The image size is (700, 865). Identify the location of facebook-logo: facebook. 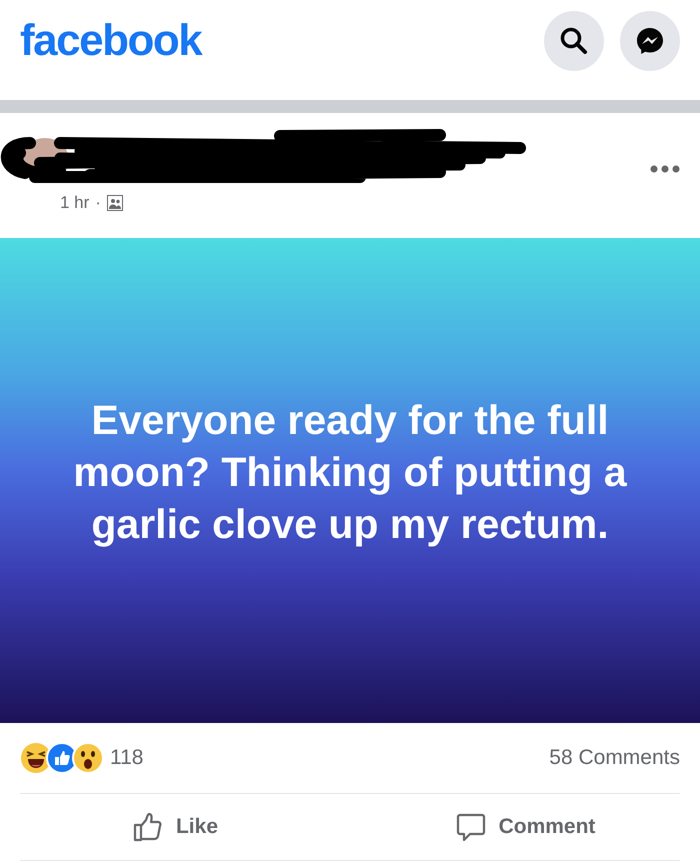
(274, 41).